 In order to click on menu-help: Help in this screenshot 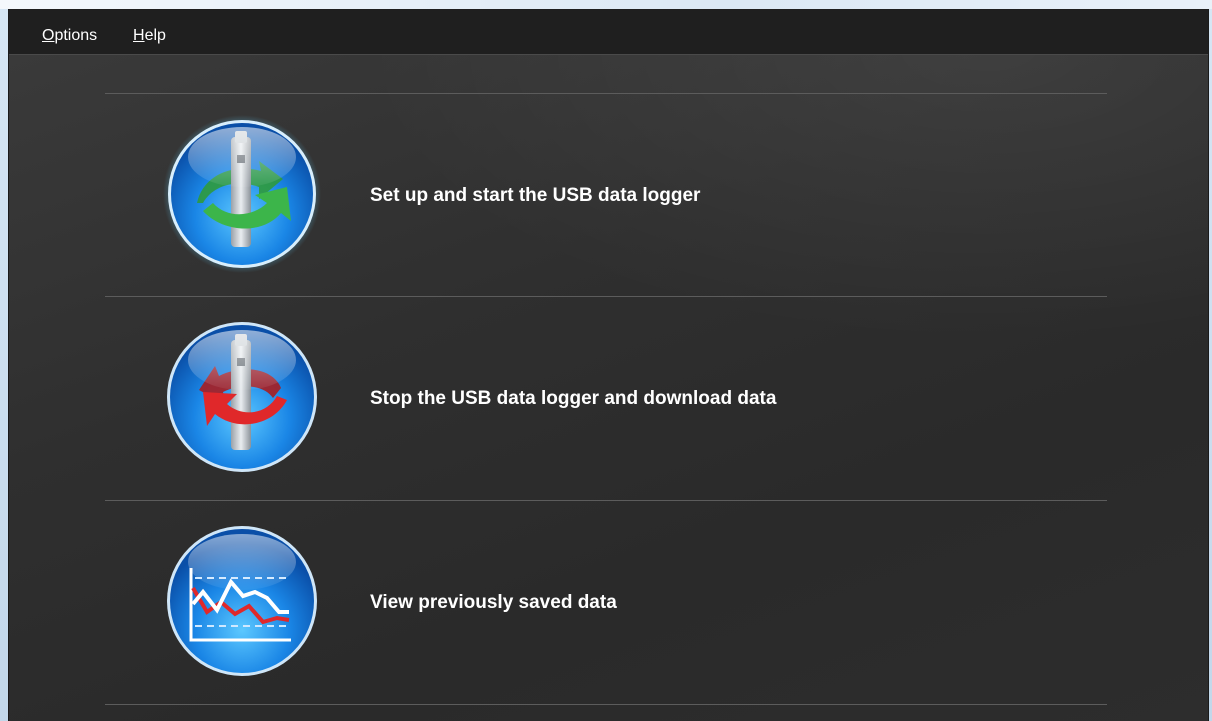, I will do `click(149, 31)`.